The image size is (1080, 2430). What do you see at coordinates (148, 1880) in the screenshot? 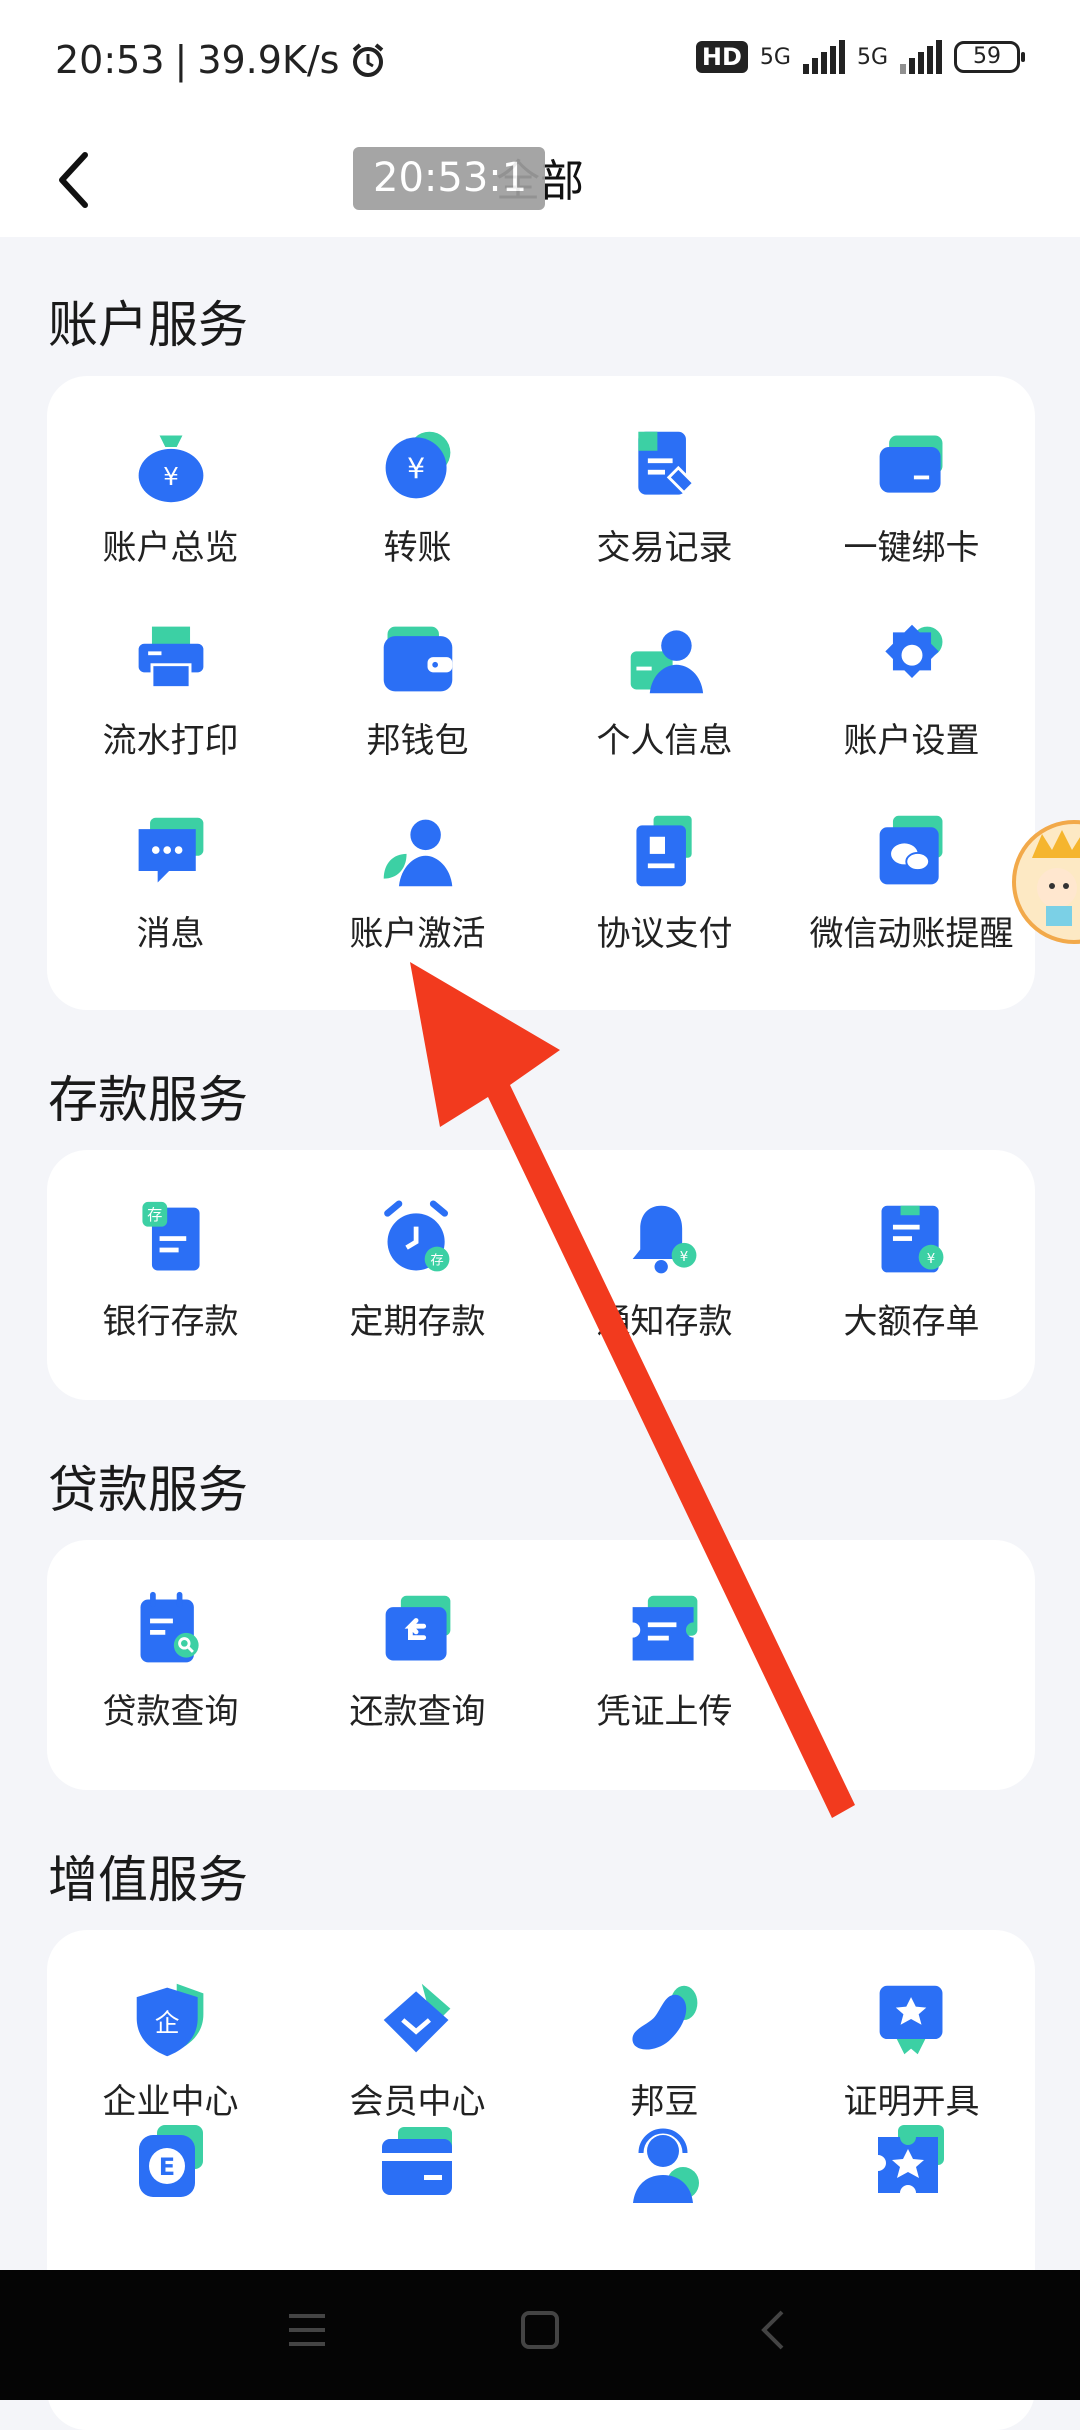
I see `section-title-value-added: 增值服务` at bounding box center [148, 1880].